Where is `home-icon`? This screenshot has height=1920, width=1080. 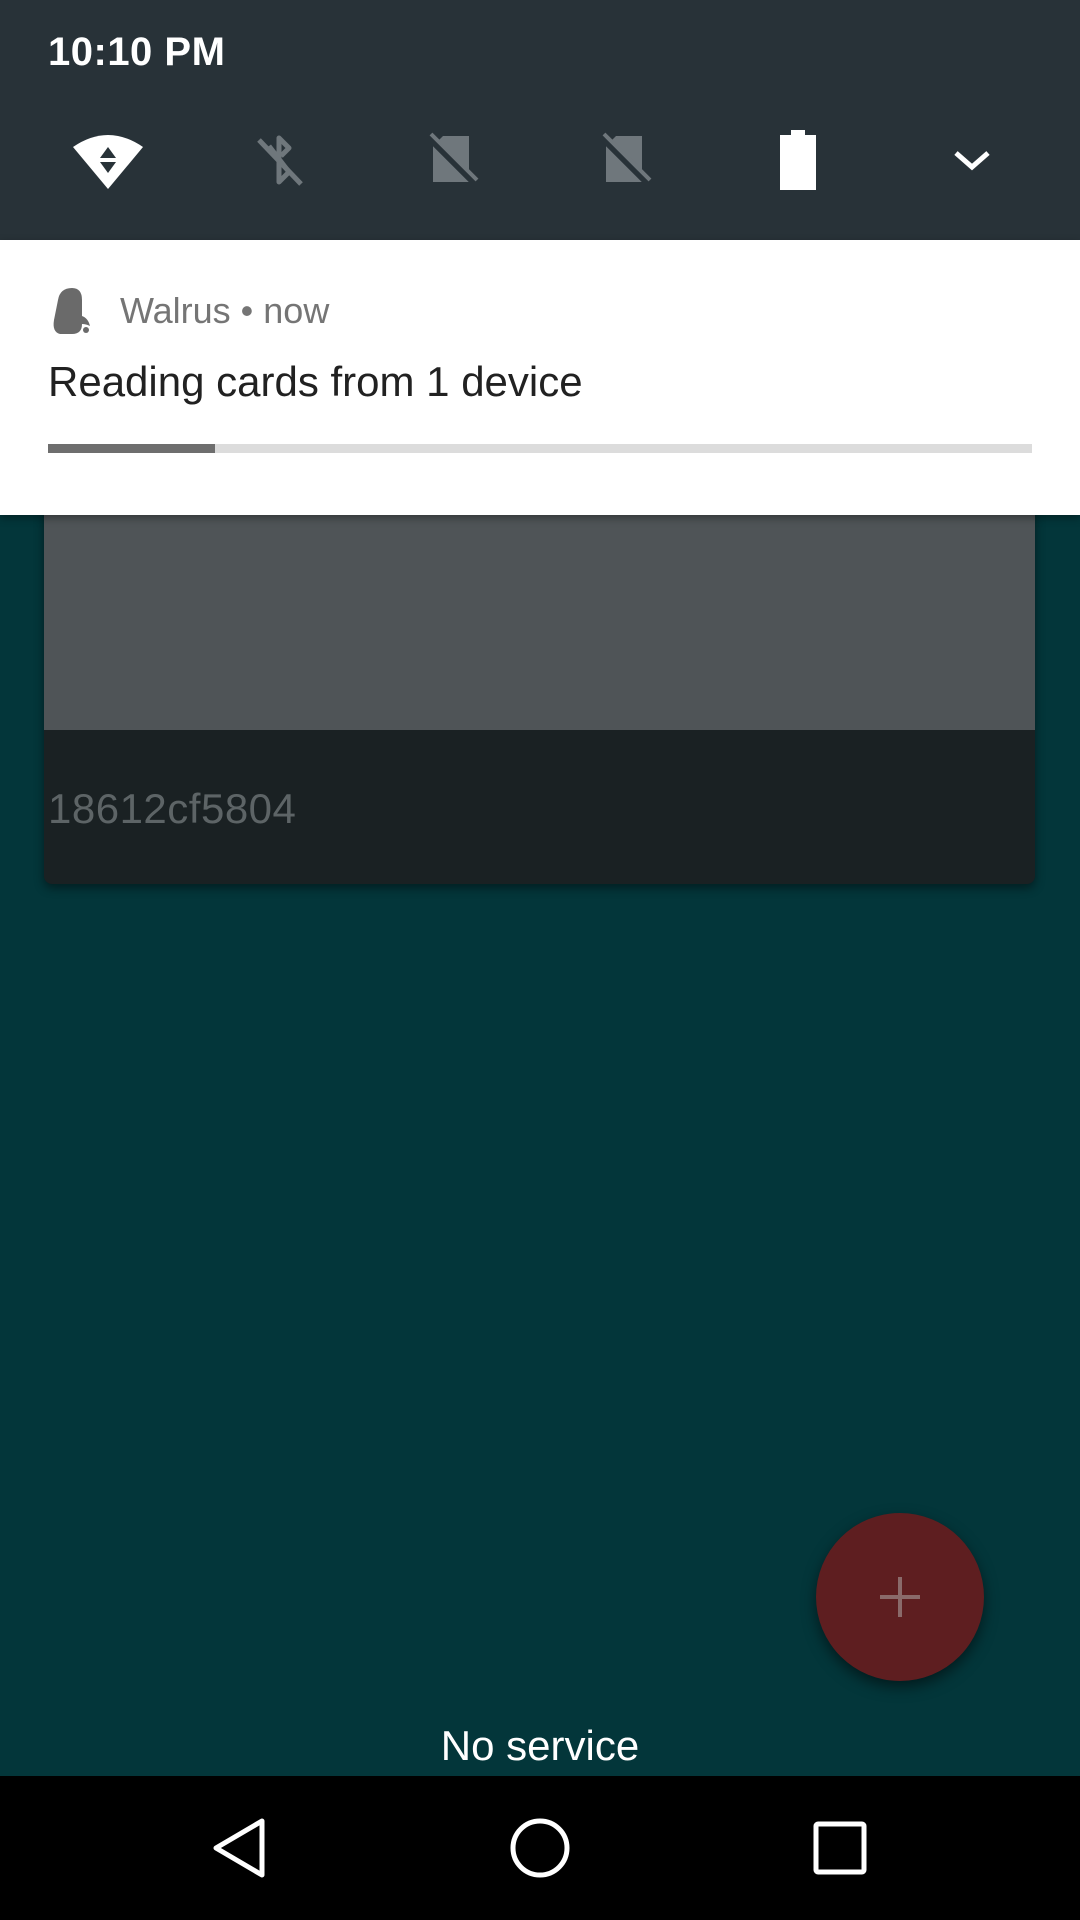 home-icon is located at coordinates (540, 1848).